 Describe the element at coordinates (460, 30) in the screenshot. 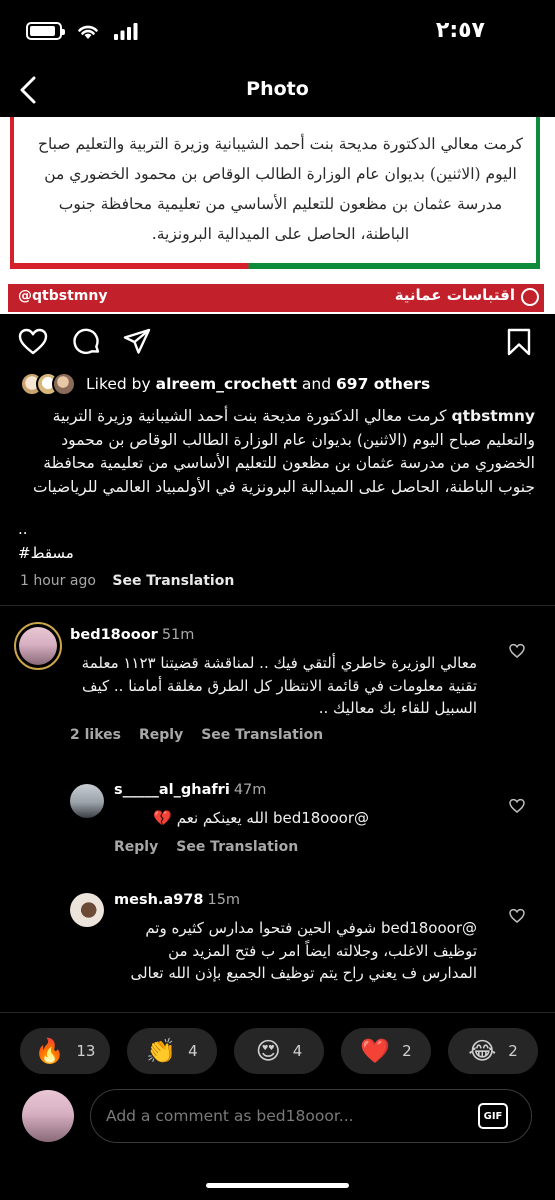

I see `status-time: ٢:٥٧` at that location.